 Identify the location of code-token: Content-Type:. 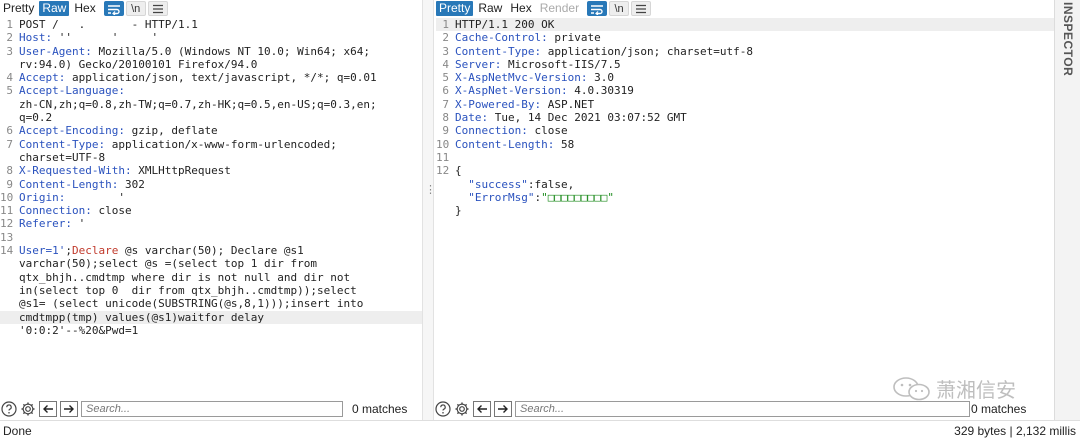
(498, 51).